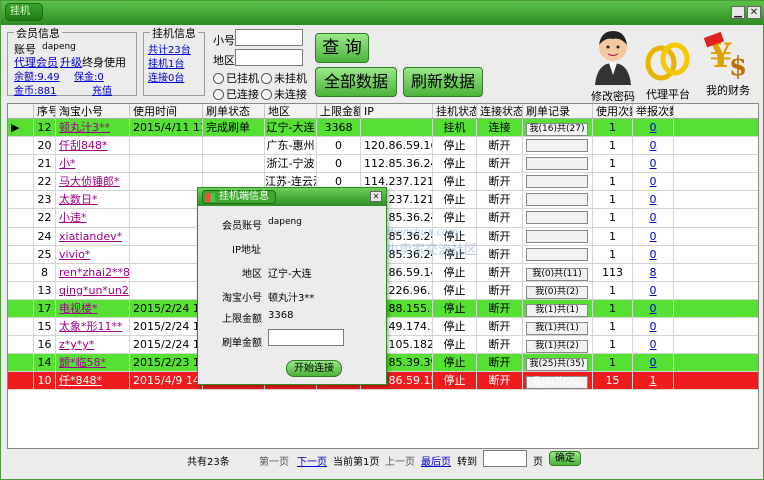  I want to click on dialog-amount-input, so click(306, 337).